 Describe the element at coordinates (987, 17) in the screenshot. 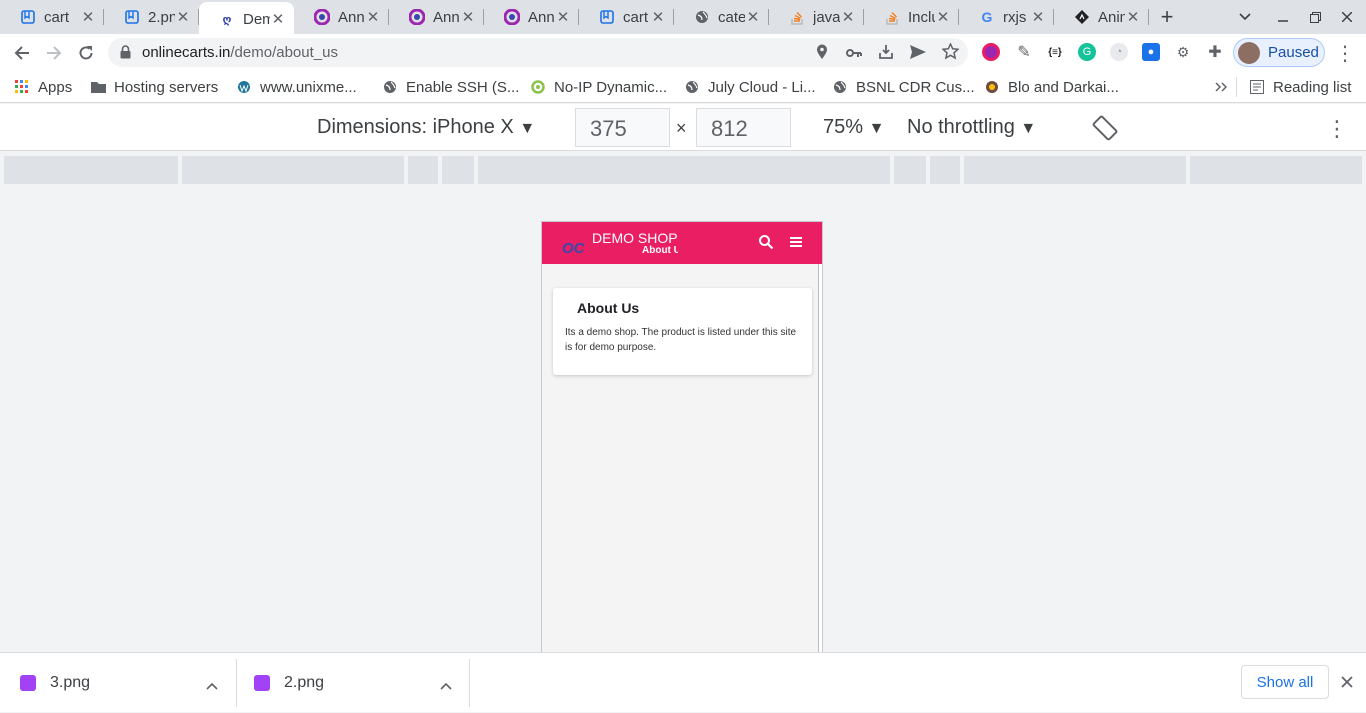

I see `google-icon: G` at that location.